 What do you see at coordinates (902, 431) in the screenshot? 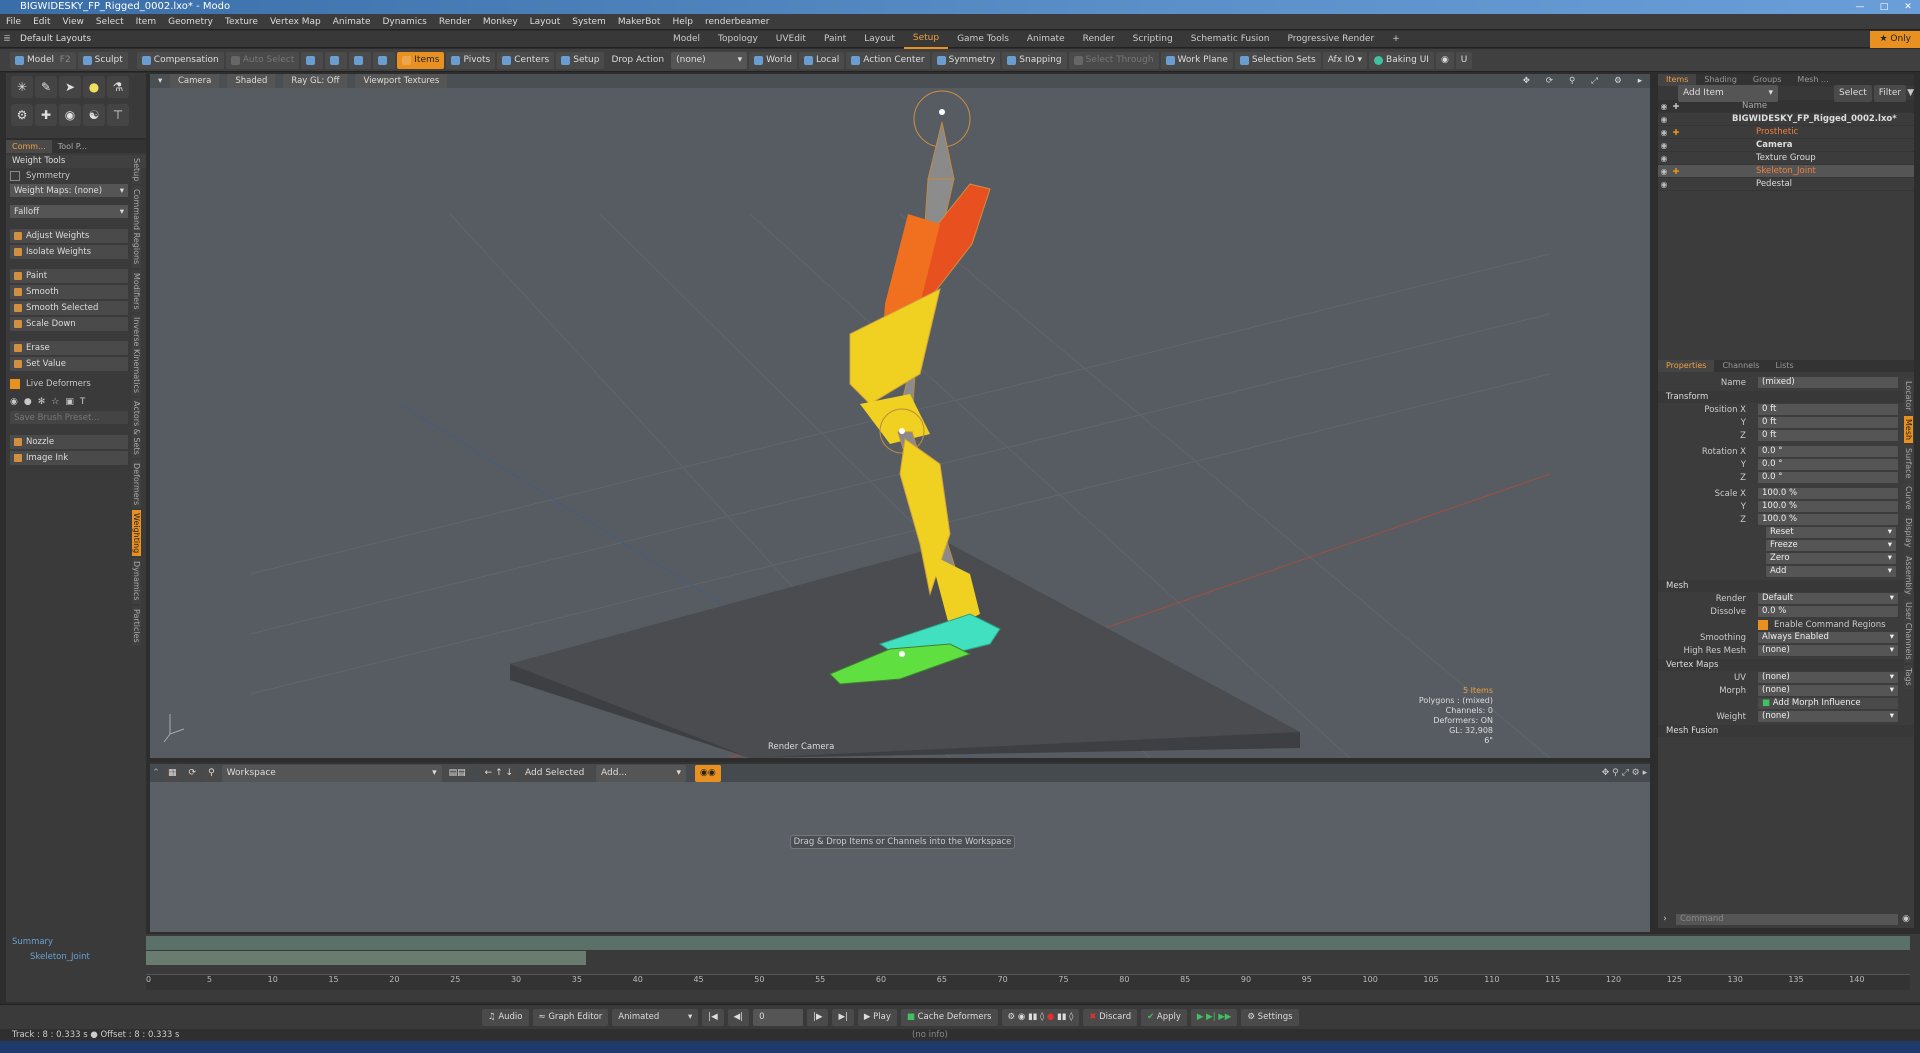
I see `joint-pivot-knee` at bounding box center [902, 431].